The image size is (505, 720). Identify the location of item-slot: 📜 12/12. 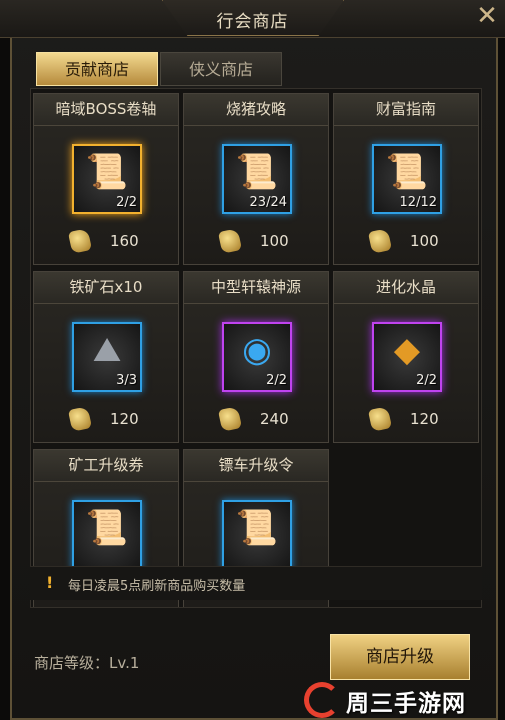
(407, 179).